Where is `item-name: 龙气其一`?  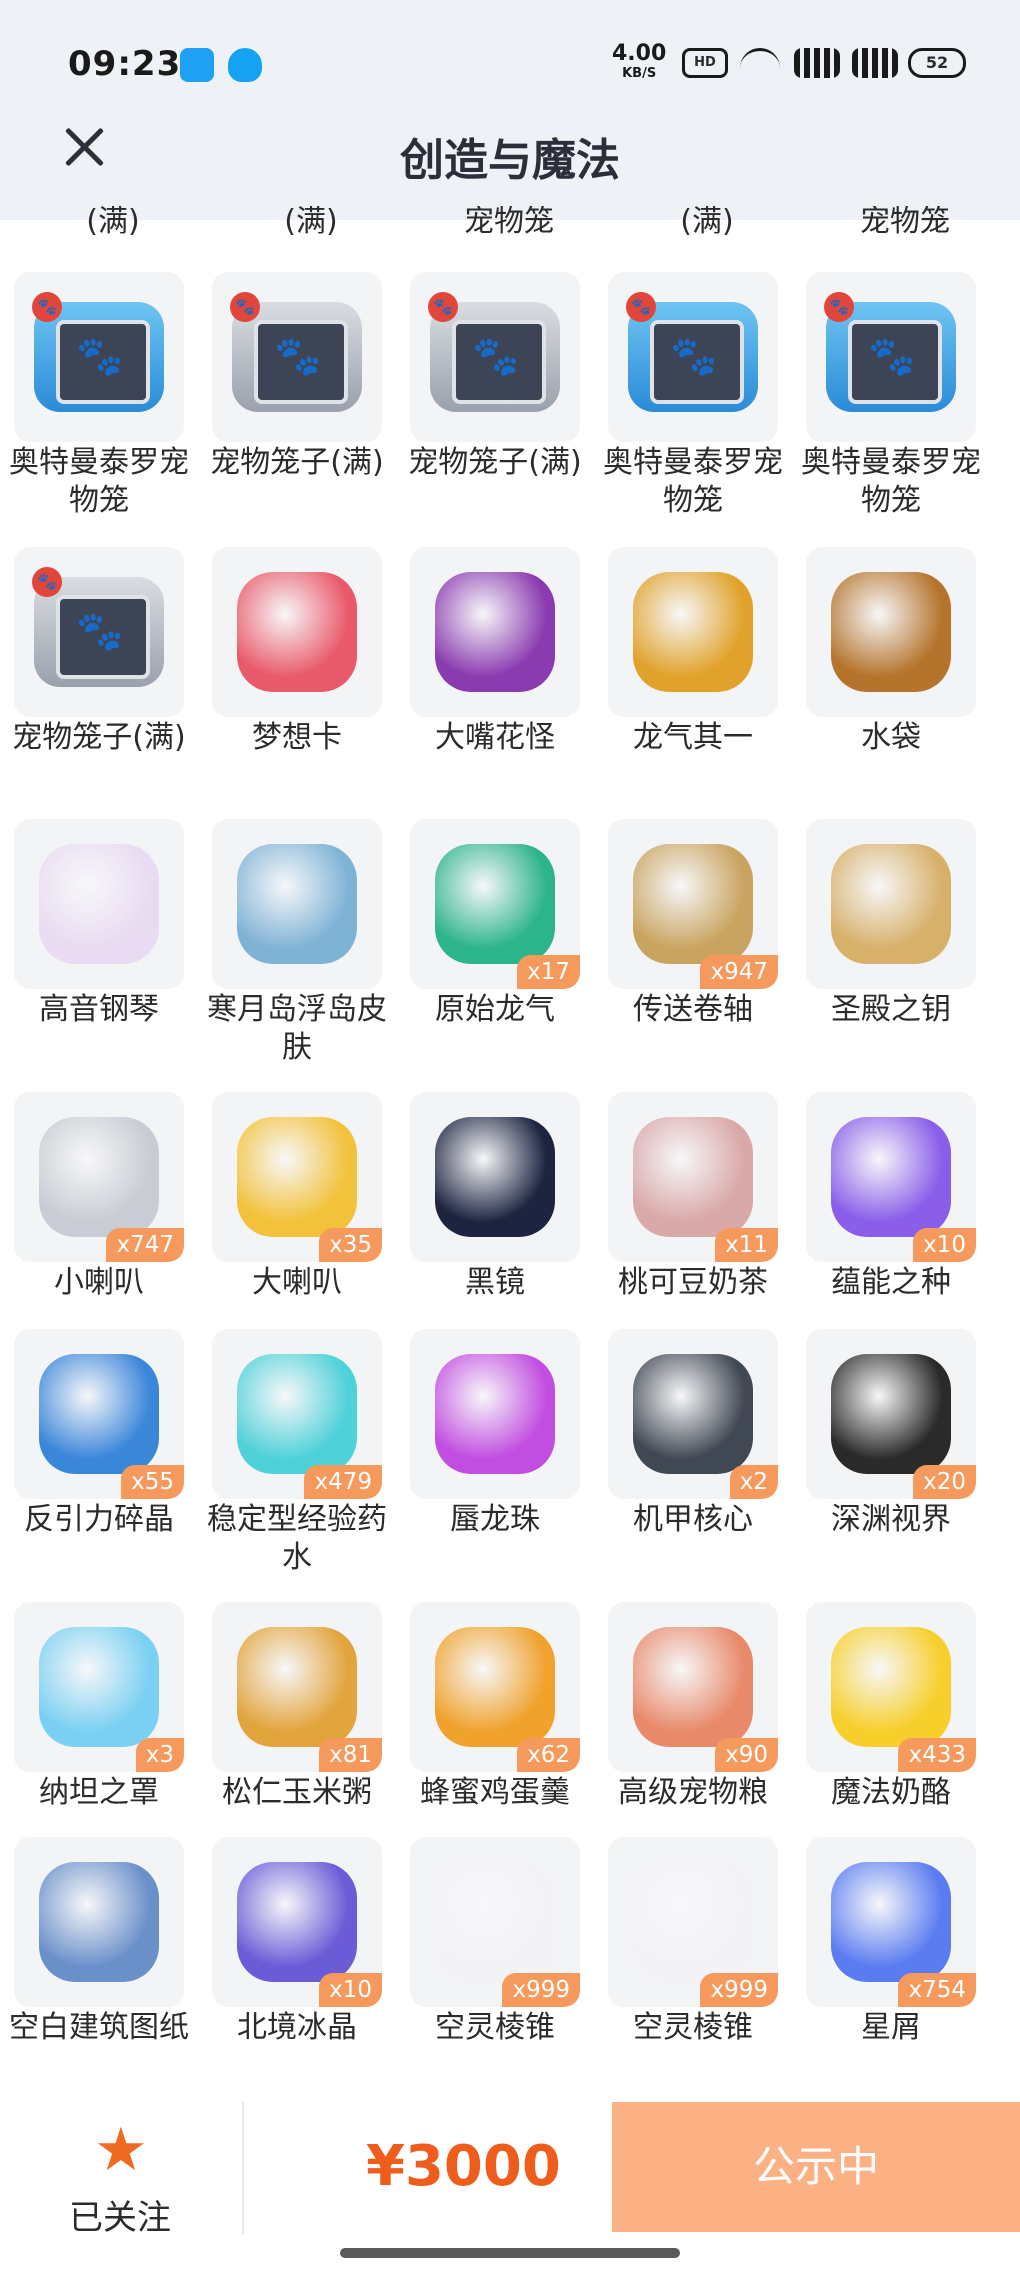 item-name: 龙气其一 is located at coordinates (693, 737).